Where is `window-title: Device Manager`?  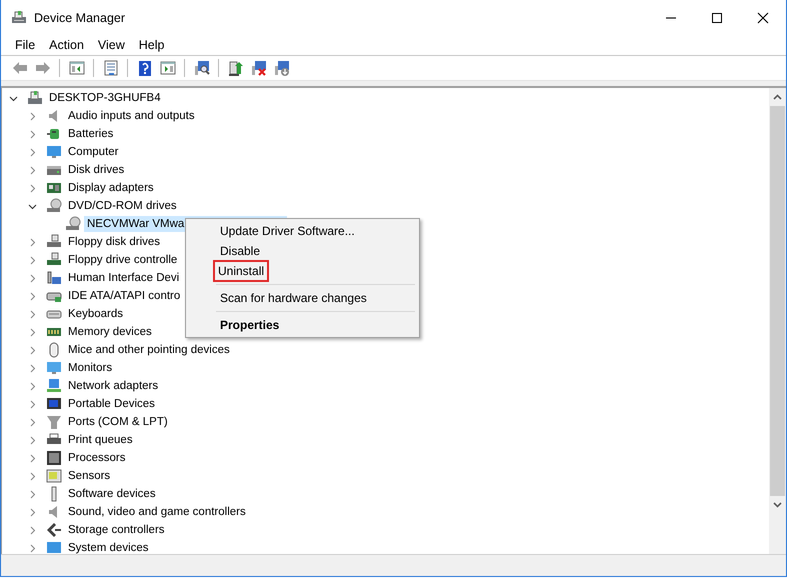
window-title: Device Manager is located at coordinates (80, 17).